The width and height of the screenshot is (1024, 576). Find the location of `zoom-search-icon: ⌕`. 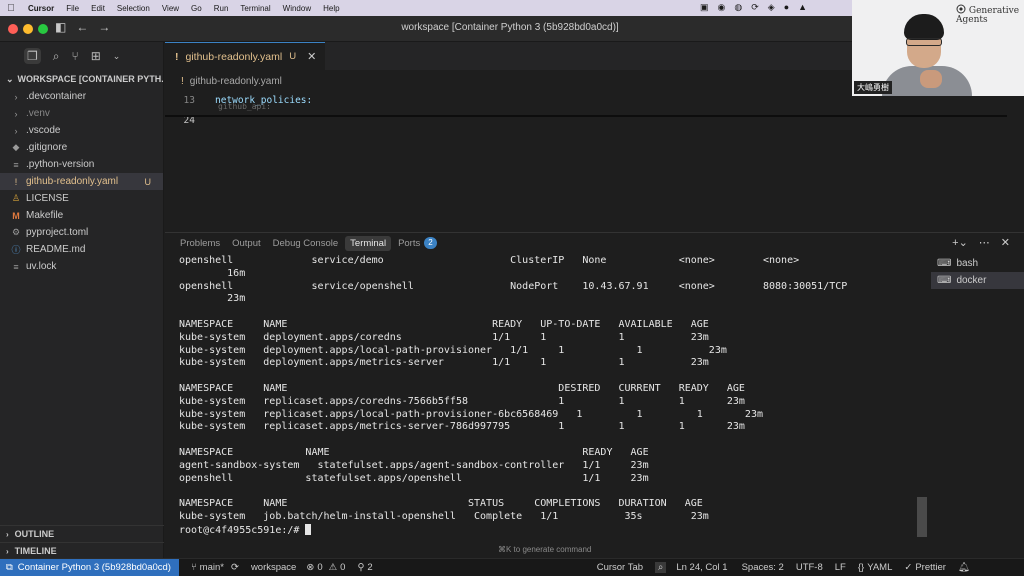

zoom-search-icon: ⌕ is located at coordinates (661, 567).